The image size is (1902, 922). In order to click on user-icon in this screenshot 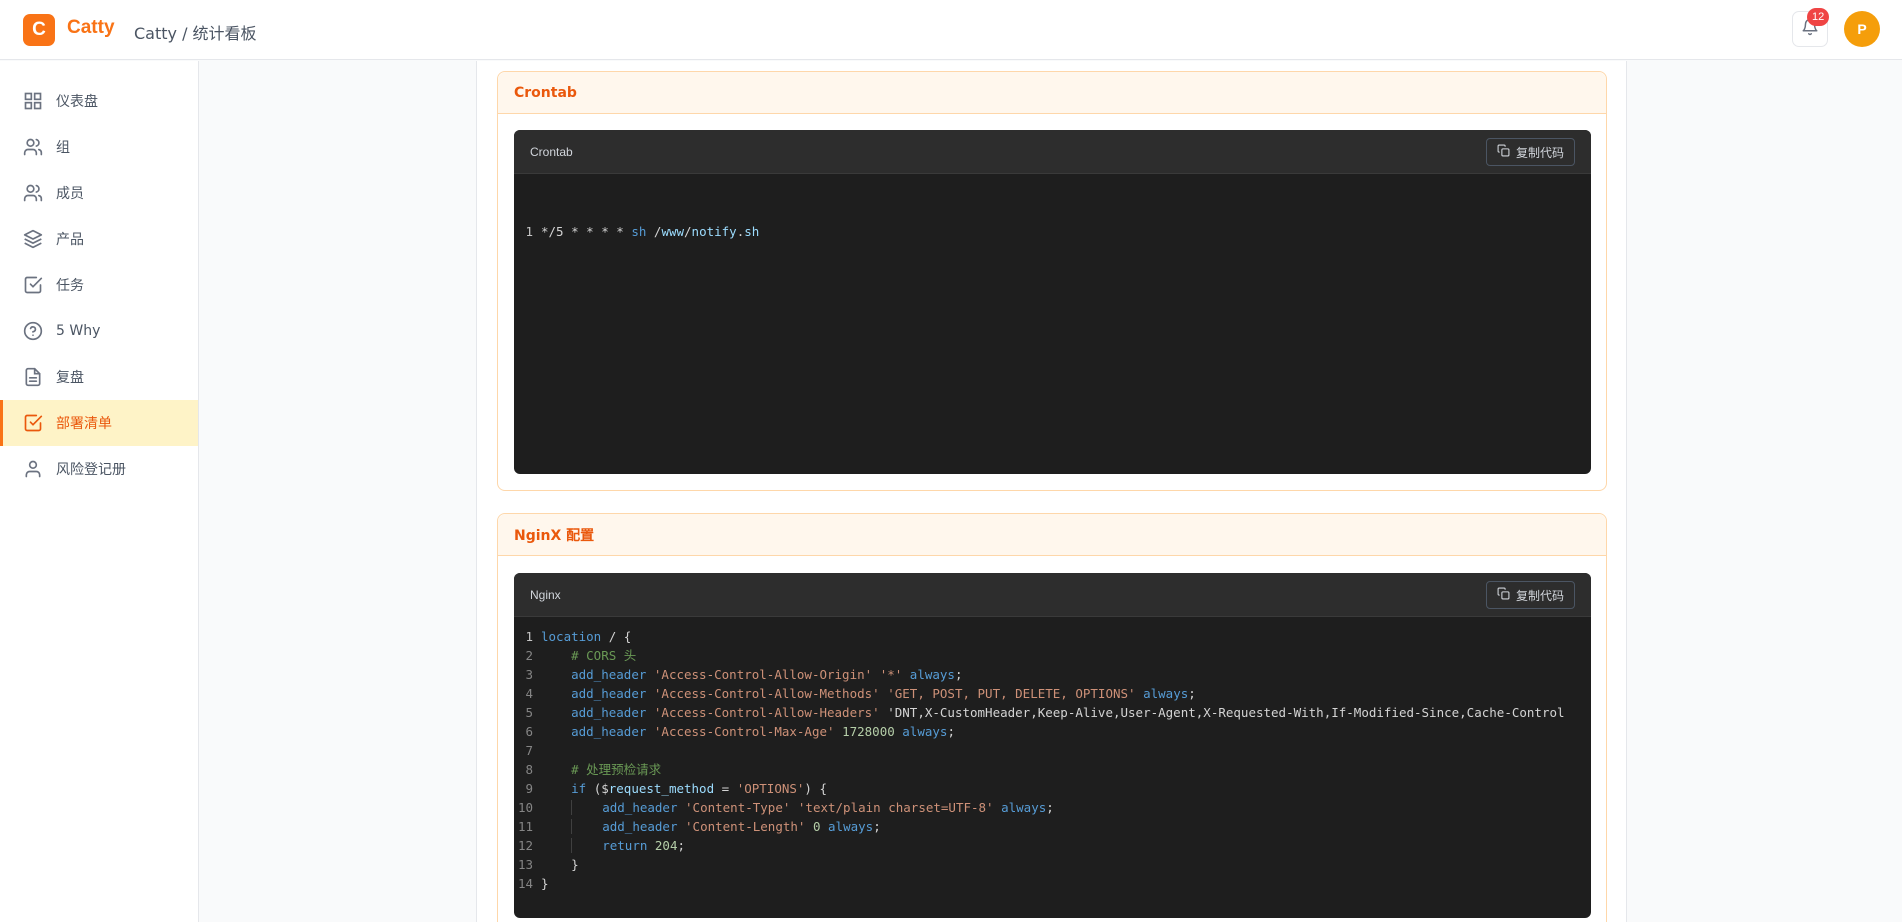, I will do `click(33, 469)`.